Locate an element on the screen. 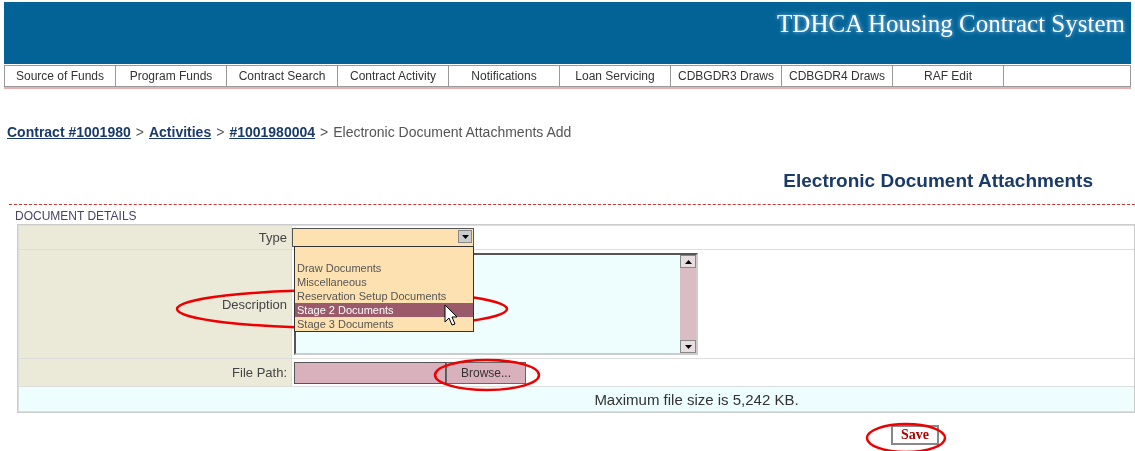 The height and width of the screenshot is (451, 1135). field-label: Description is located at coordinates (155, 304).